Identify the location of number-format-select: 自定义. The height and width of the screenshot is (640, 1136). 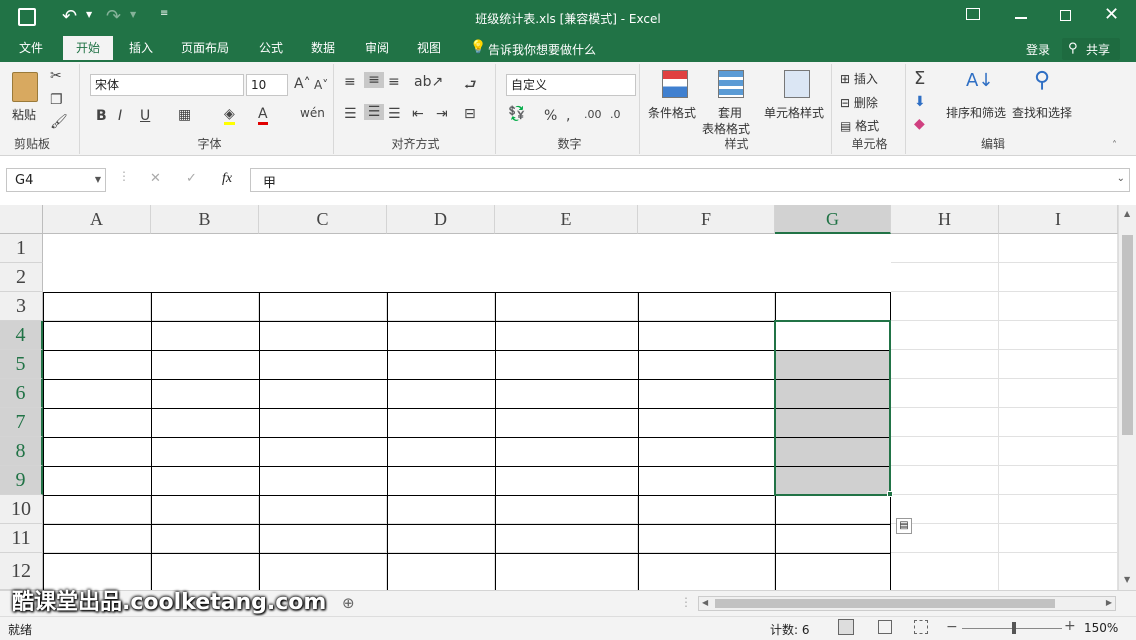
(571, 85).